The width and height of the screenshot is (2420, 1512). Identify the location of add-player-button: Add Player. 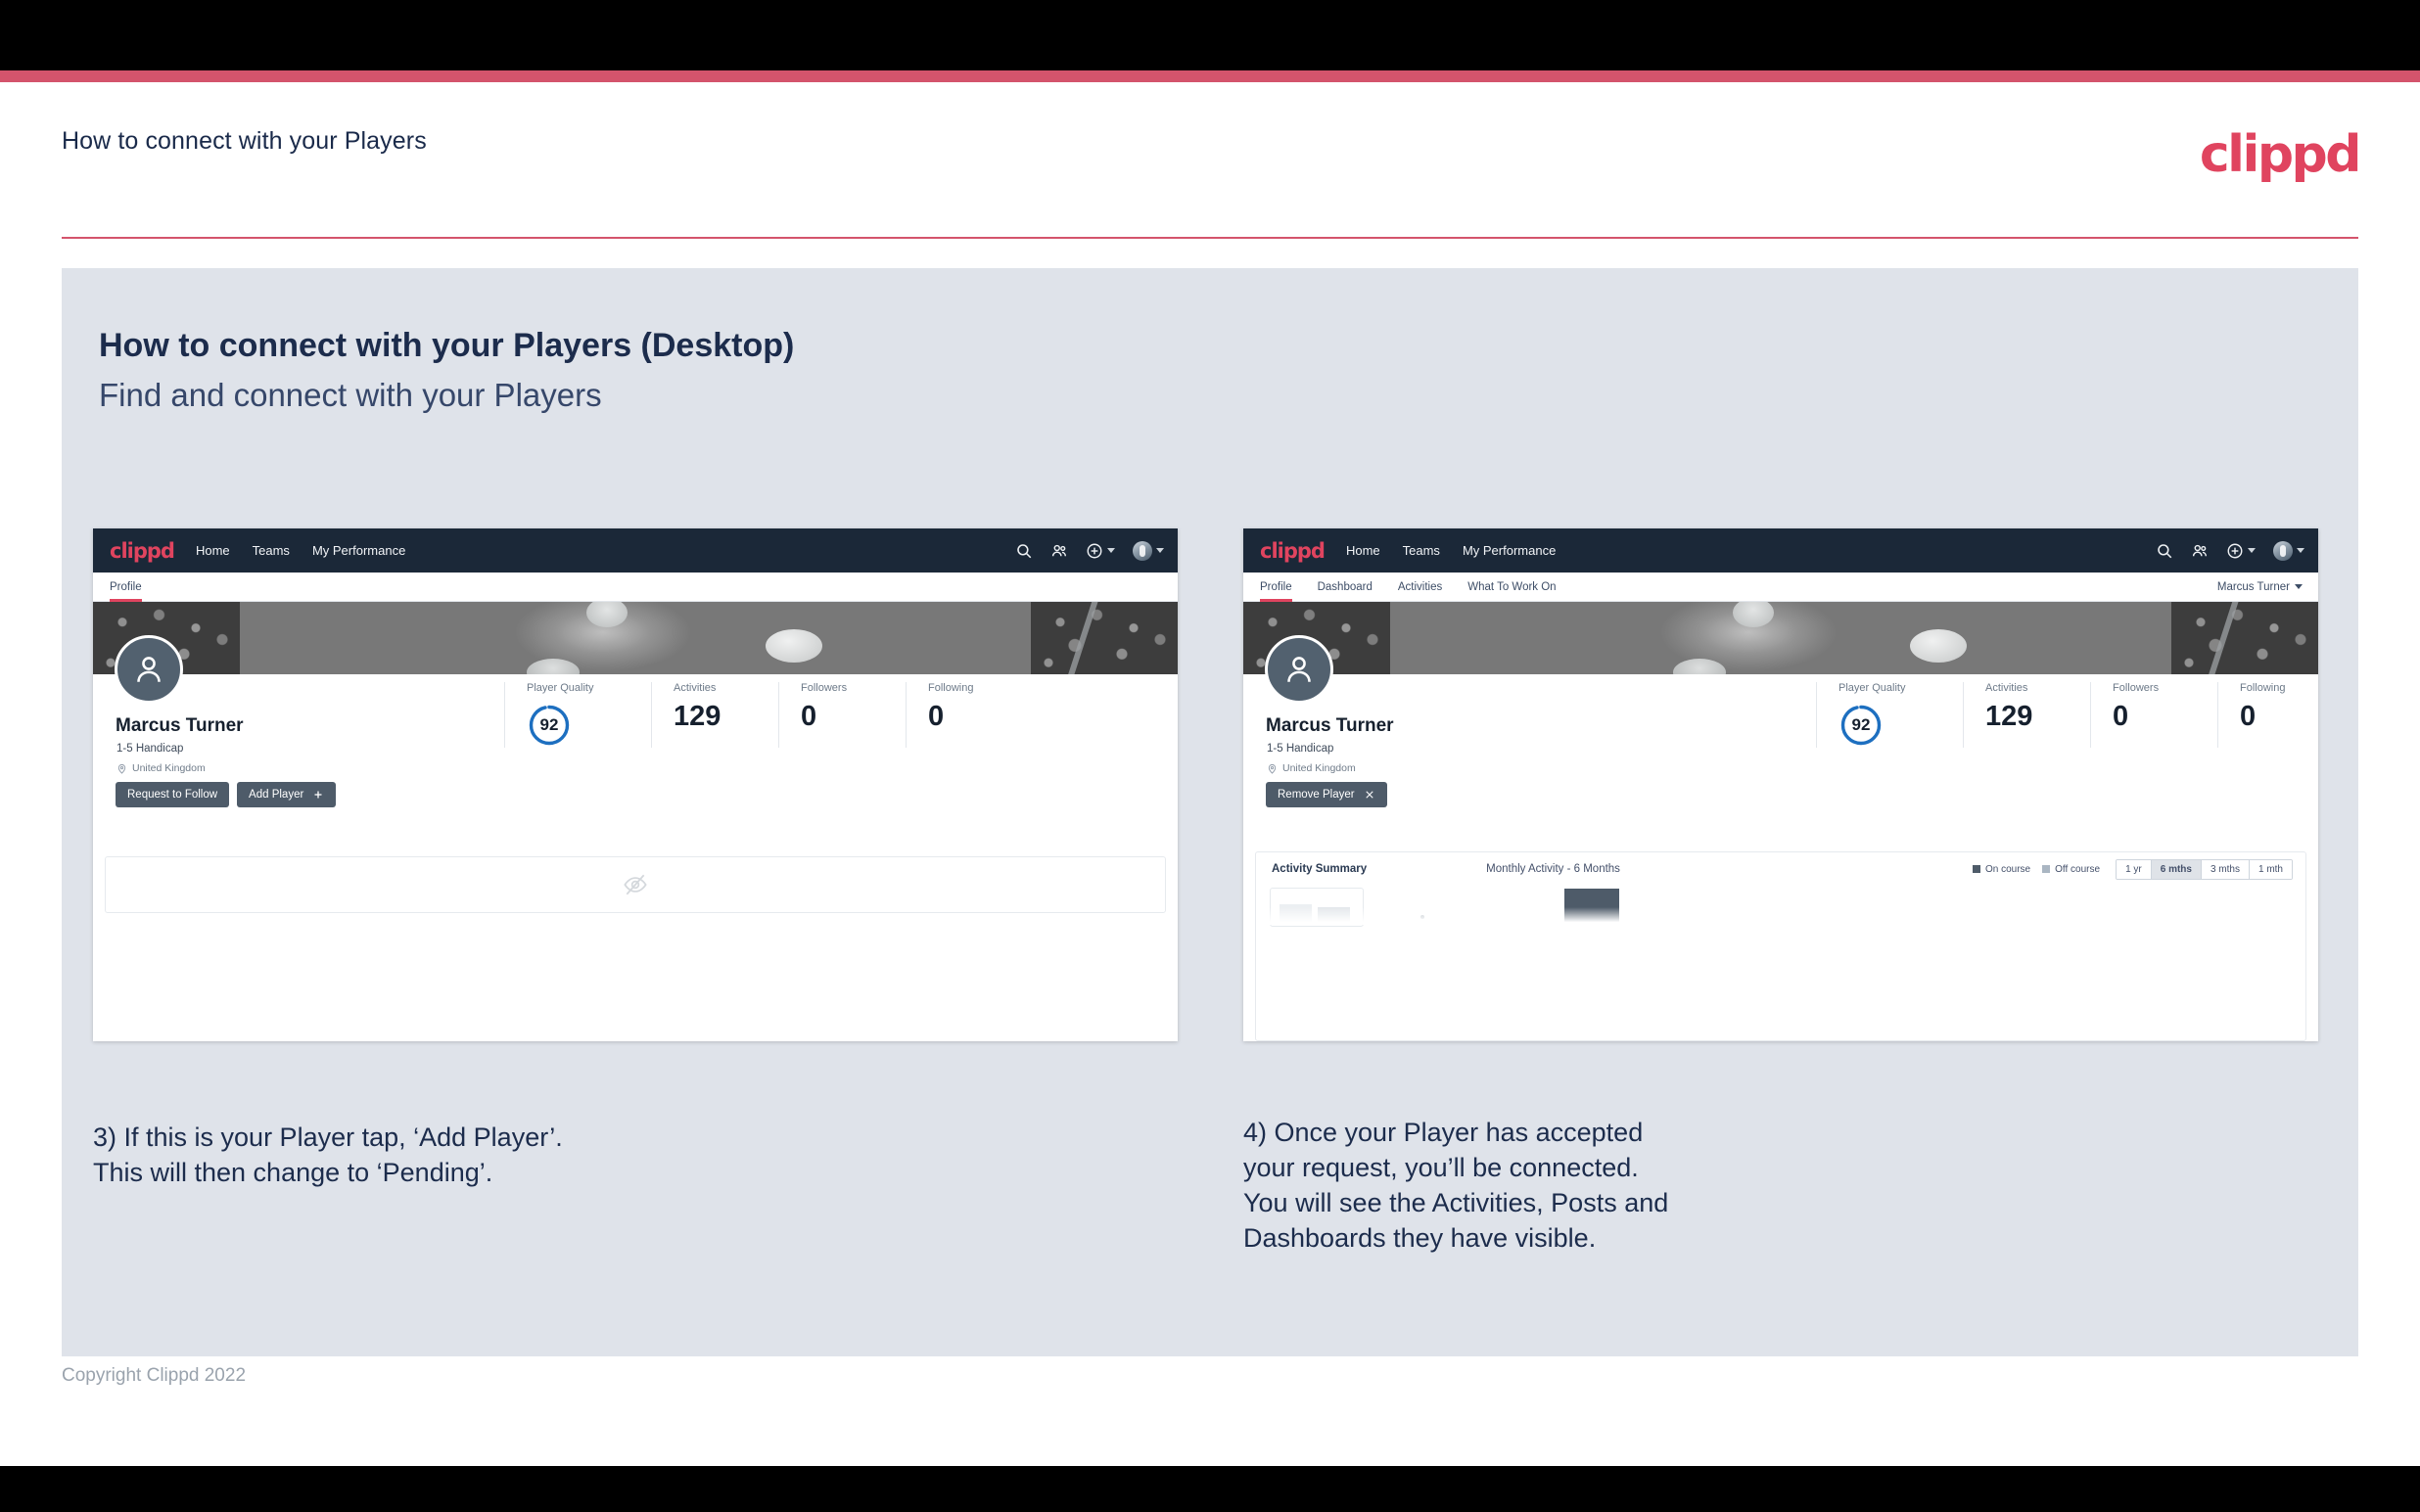
(287, 794).